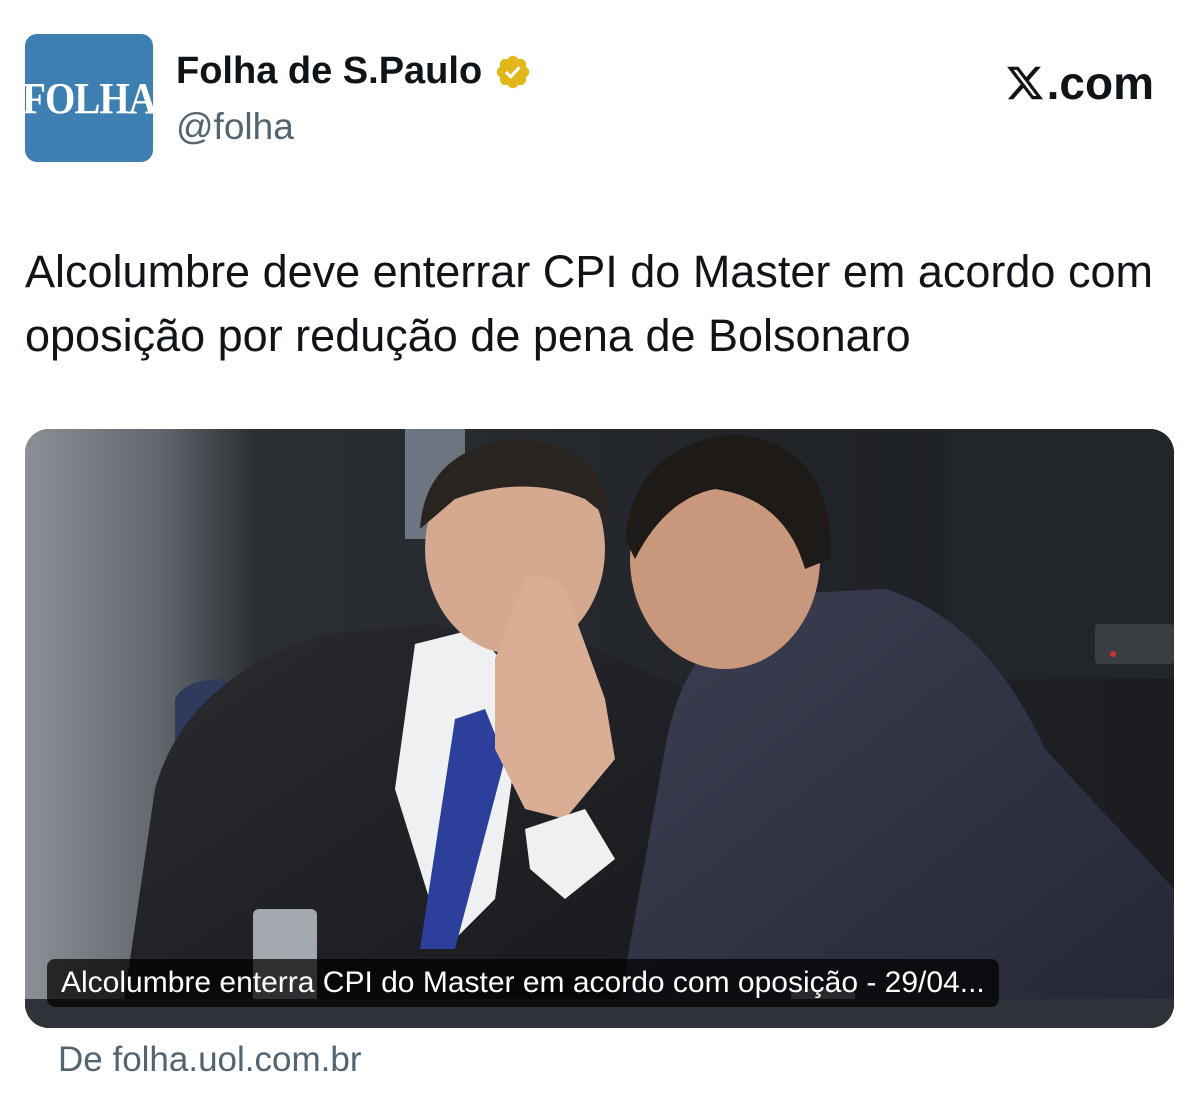 This screenshot has height=1118, width=1200. I want to click on account-handle: @folha, so click(235, 127).